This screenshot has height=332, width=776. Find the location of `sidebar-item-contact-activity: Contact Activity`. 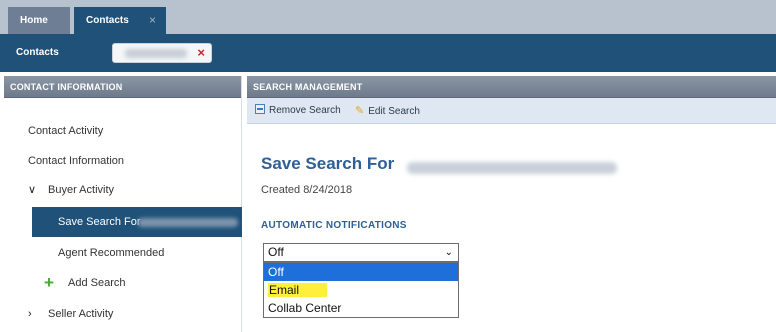

sidebar-item-contact-activity: Contact Activity is located at coordinates (123, 131).